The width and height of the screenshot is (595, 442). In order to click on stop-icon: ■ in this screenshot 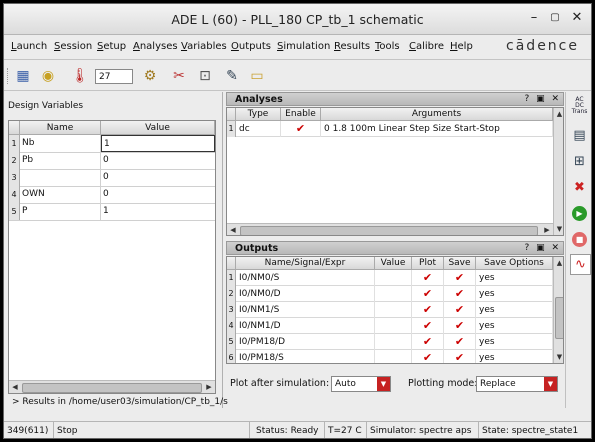, I will do `click(579, 239)`.